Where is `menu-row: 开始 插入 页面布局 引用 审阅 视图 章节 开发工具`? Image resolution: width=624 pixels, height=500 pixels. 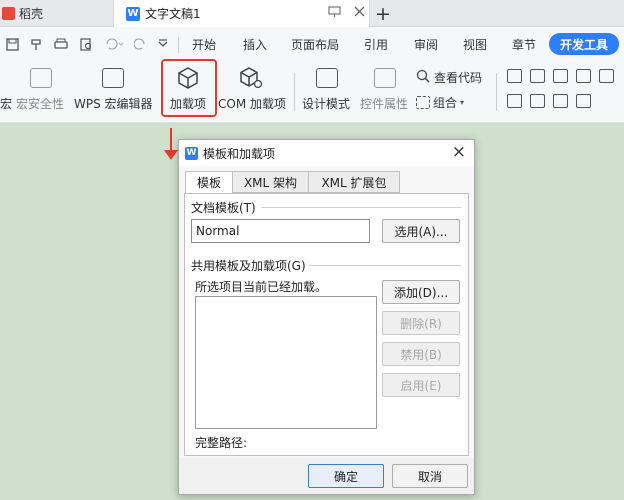 menu-row: 开始 插入 页面布局 引用 审阅 视图 章节 开发工具 is located at coordinates (312, 44).